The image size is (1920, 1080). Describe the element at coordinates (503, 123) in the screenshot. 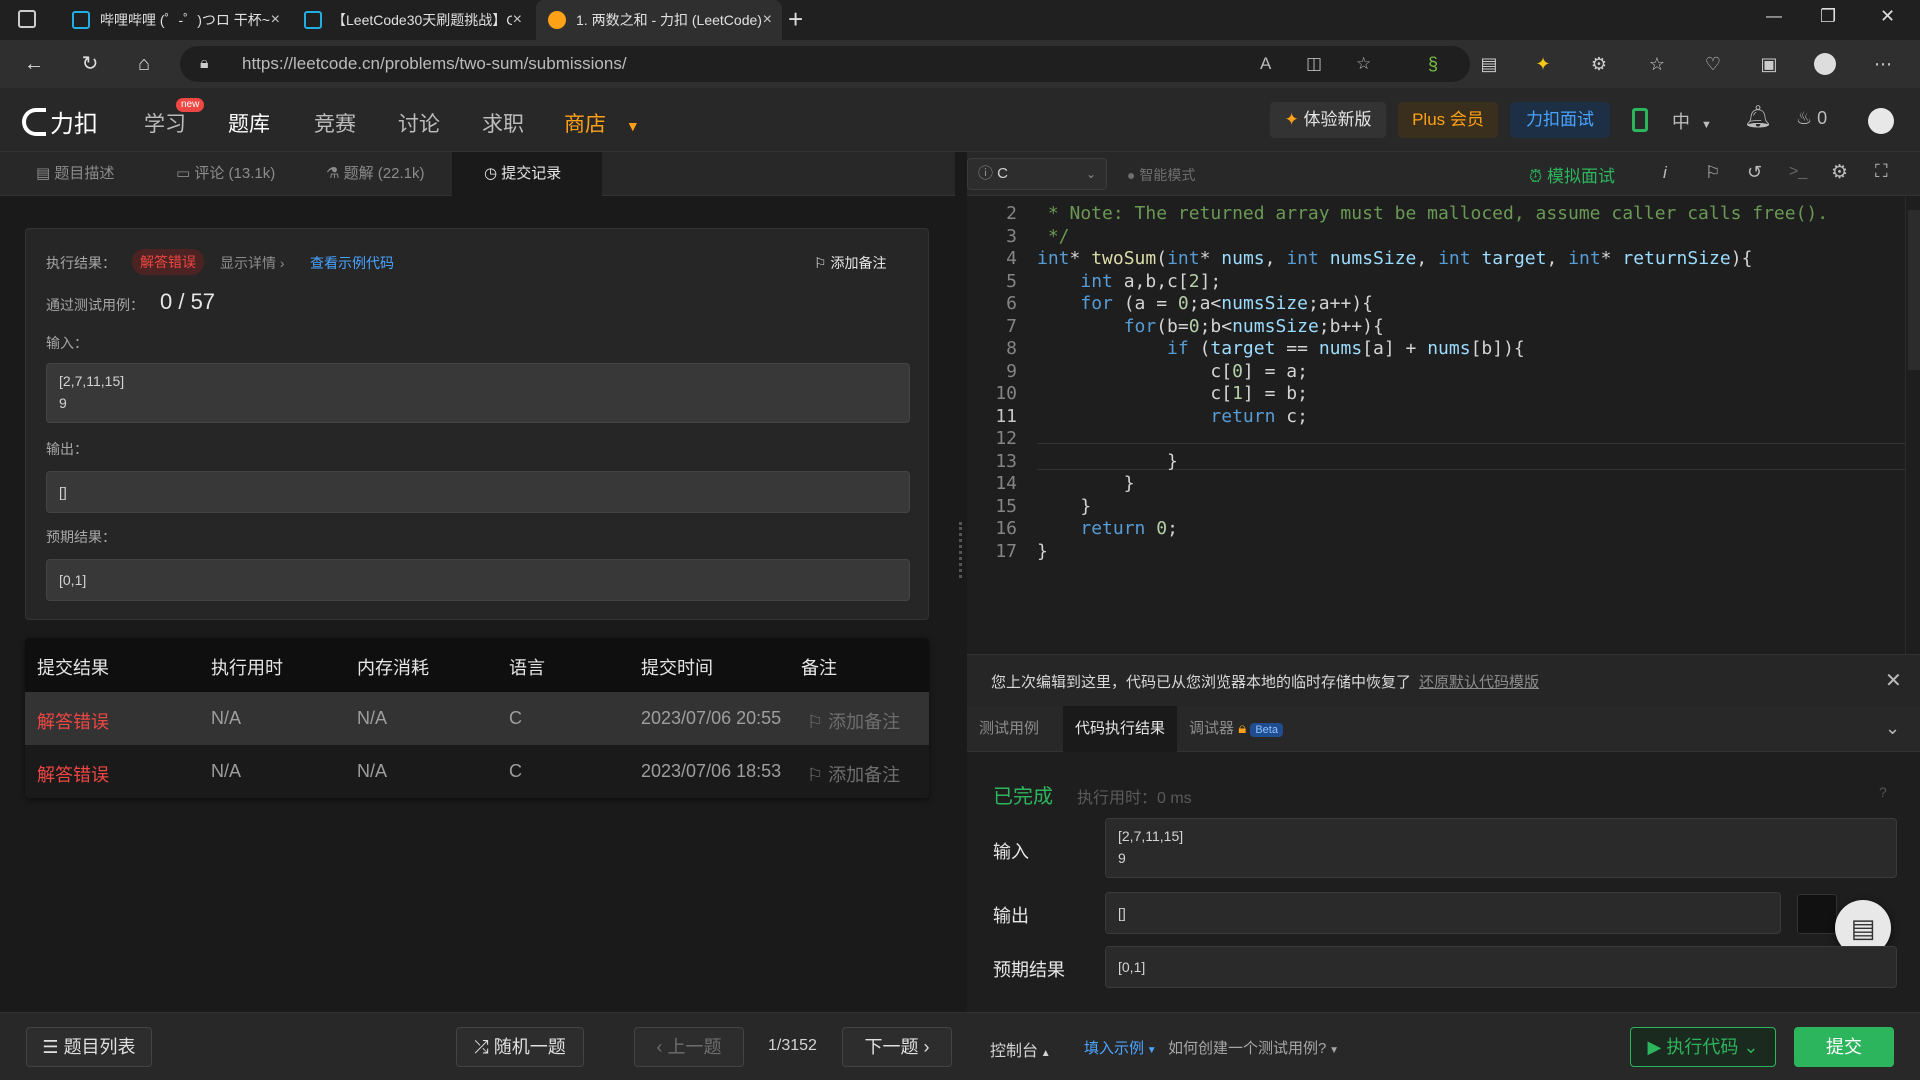

I see `nav-jobs: 求职` at that location.